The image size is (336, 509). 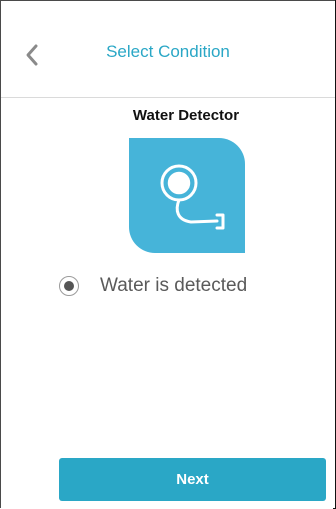 I want to click on radio-selected-dot, so click(x=69, y=286).